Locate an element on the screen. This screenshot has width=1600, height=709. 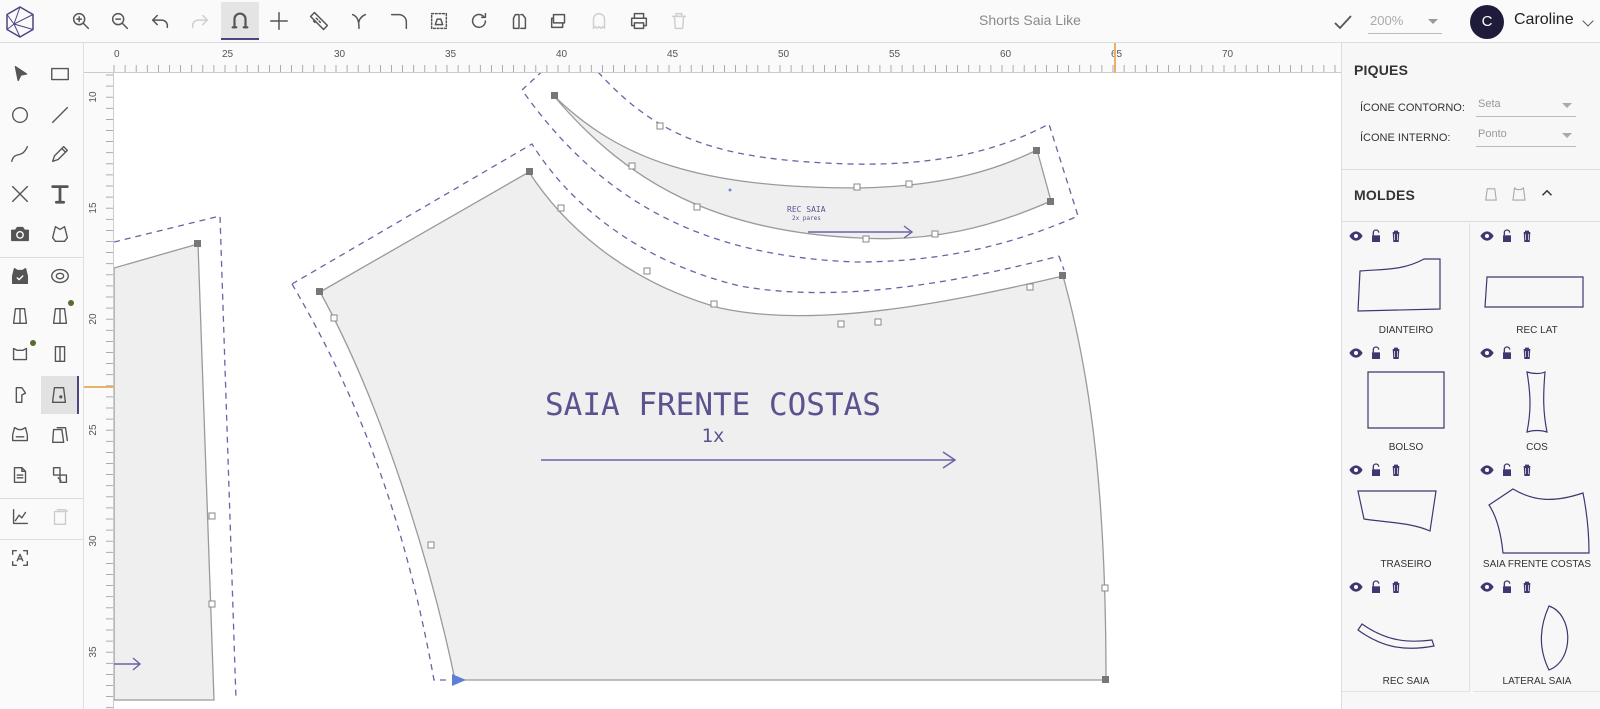
chevron-up-icon is located at coordinates (1547, 193).